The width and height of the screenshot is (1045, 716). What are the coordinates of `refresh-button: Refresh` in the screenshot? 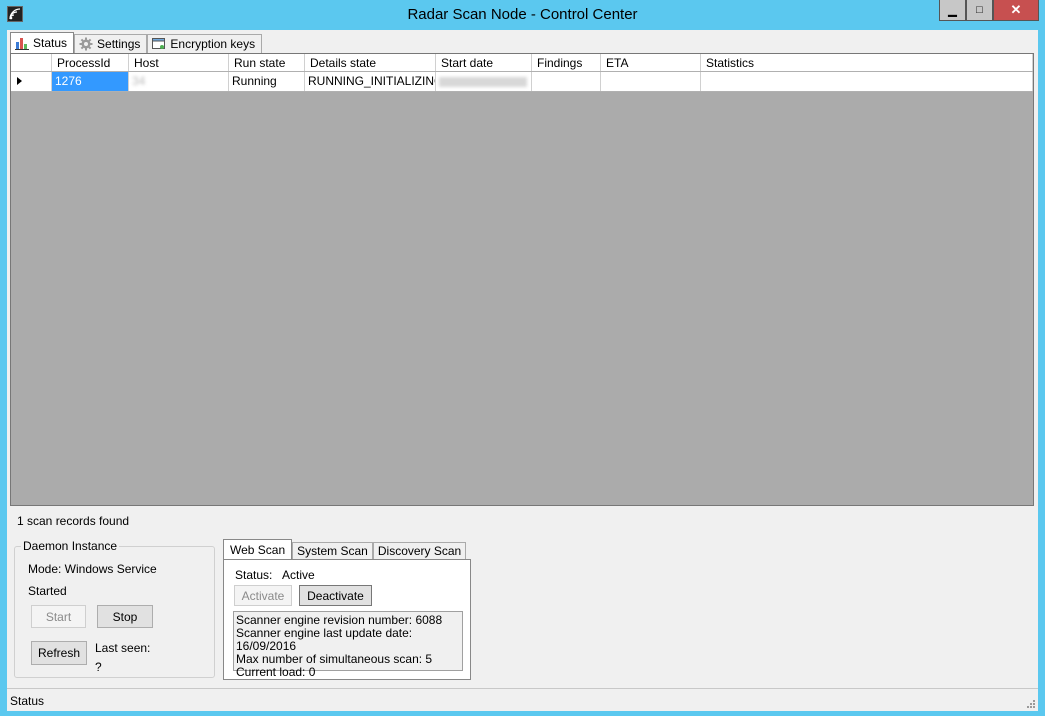 It's located at (59, 653).